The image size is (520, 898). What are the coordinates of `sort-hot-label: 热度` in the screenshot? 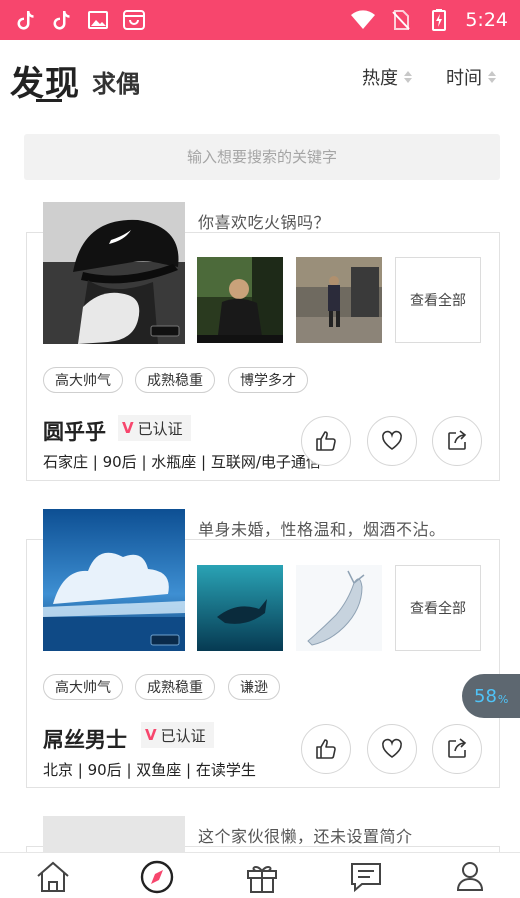 It's located at (380, 78).